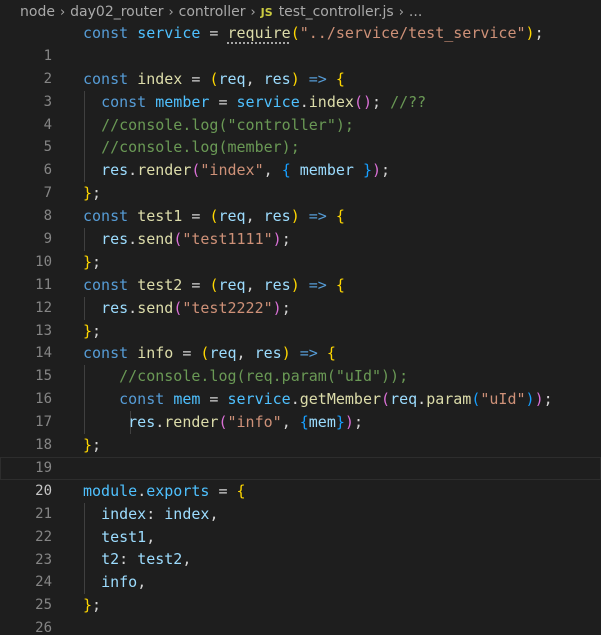  I want to click on code-line: 14 };, so click(300, 341).